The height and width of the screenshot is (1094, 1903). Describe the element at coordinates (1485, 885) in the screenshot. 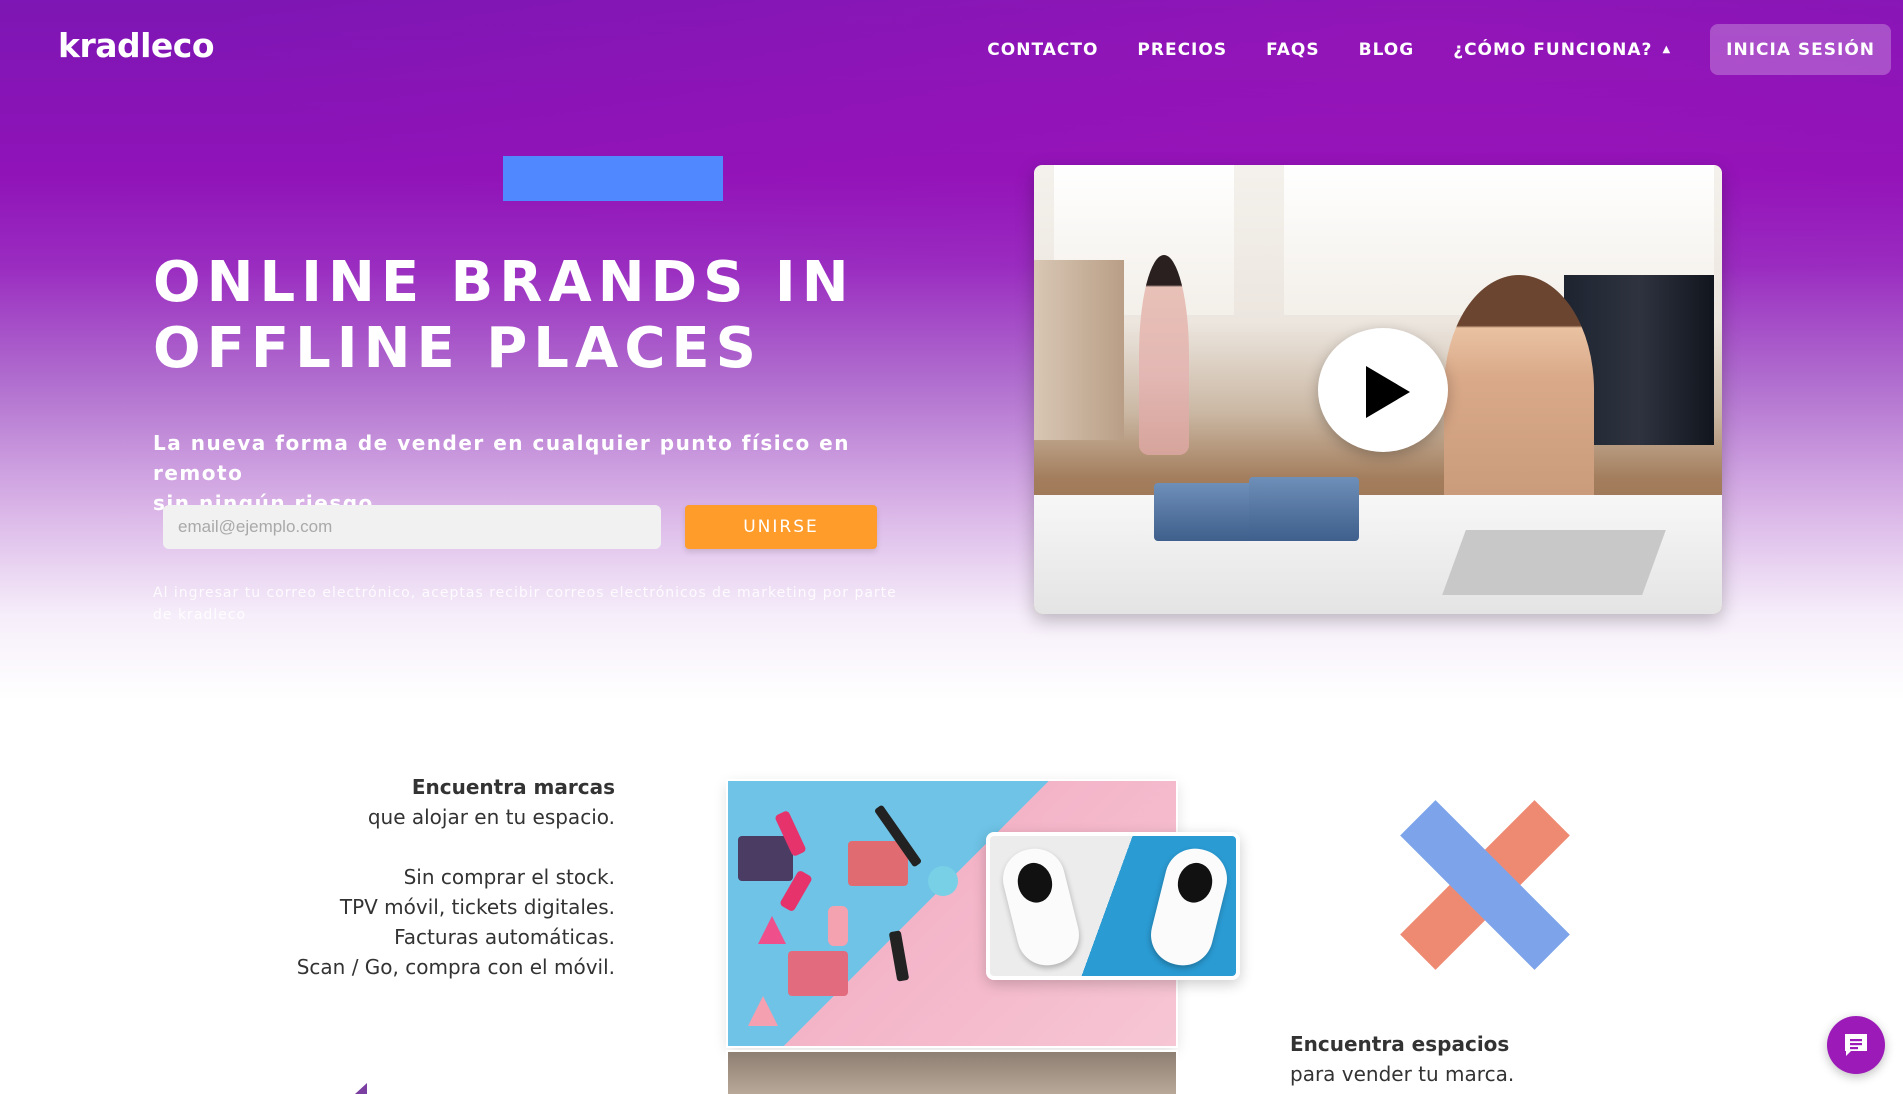

I see `x-logo-icon` at that location.